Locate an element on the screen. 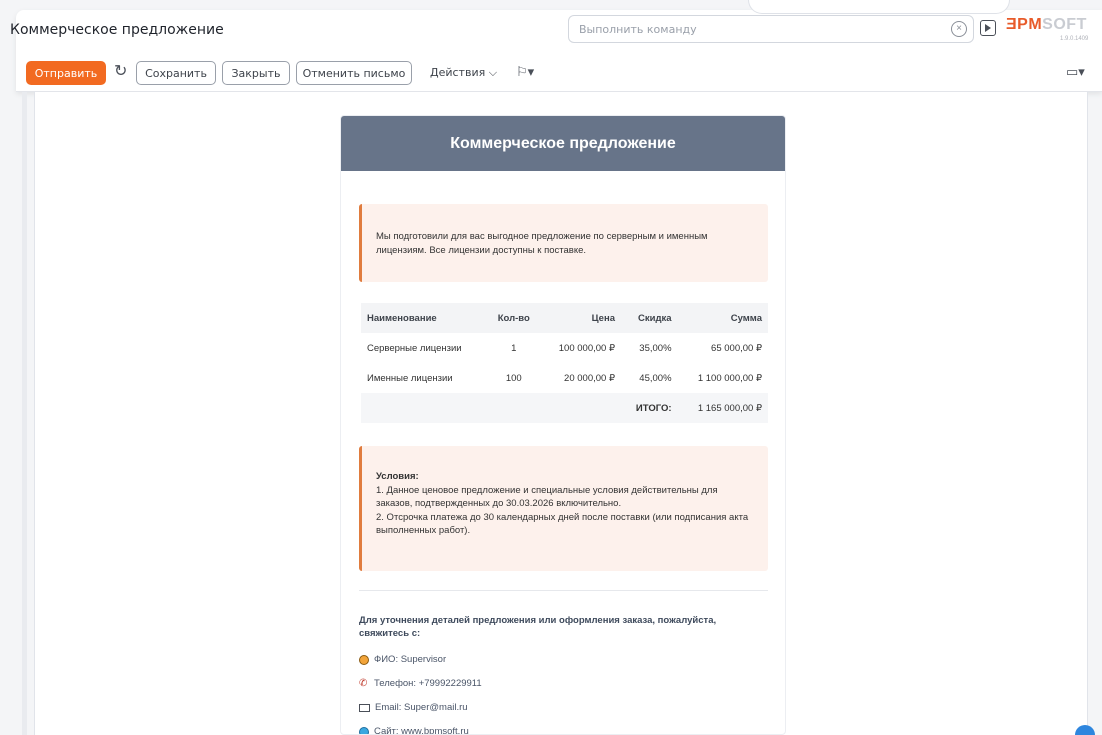 This screenshot has height=735, width=1102. contact-phone: ✆ Телефон: +79992229911 is located at coordinates (420, 683).